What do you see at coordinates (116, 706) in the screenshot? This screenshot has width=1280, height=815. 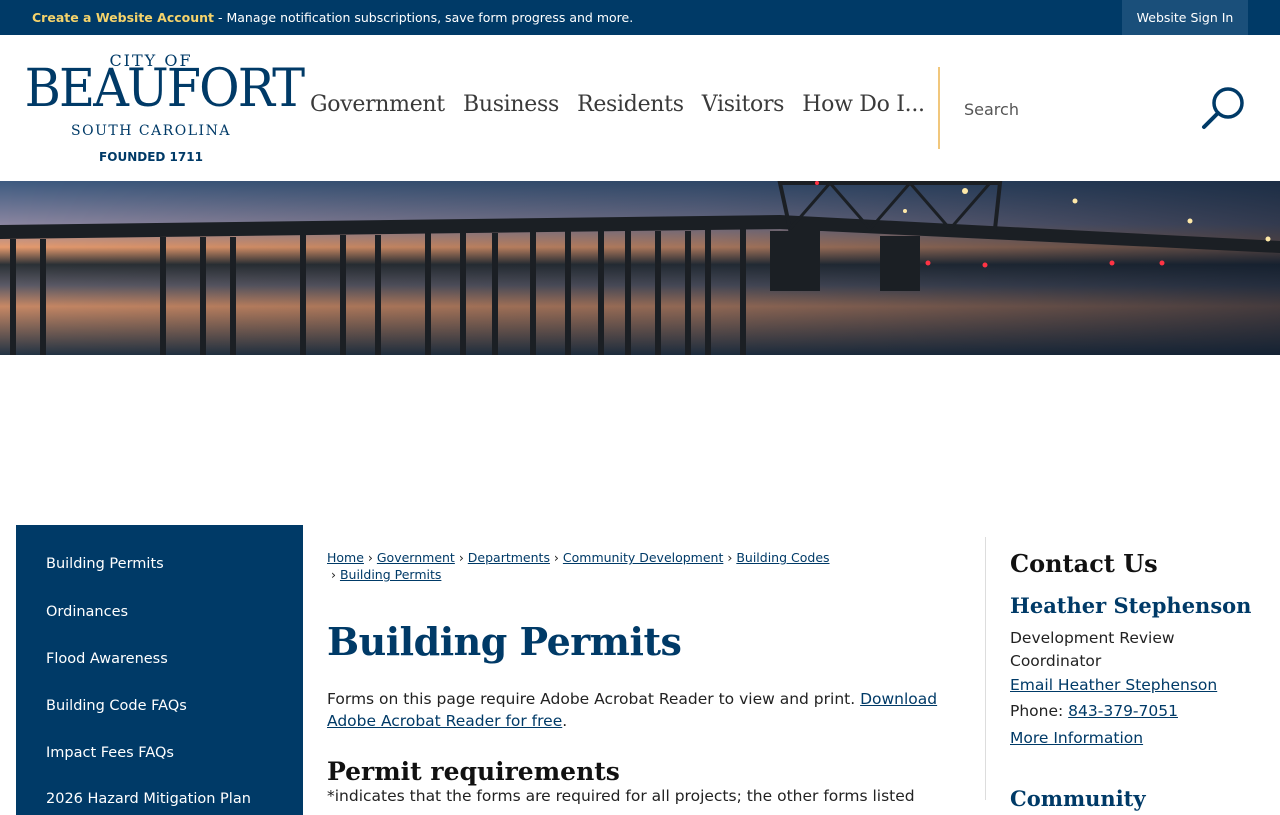 I see `sidebar-item-building-code-faqs: Building Code FAQs` at bounding box center [116, 706].